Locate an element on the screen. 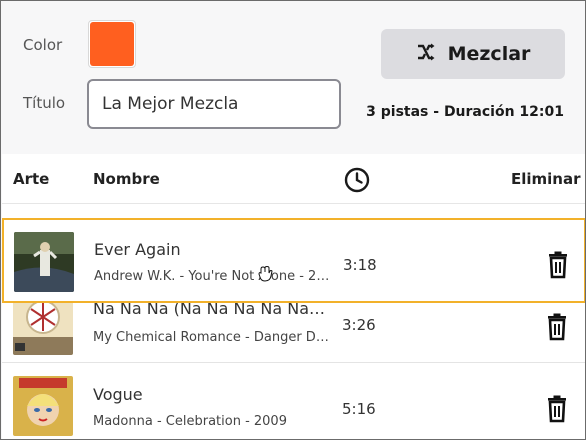  track-duration: 3:26 is located at coordinates (359, 325).